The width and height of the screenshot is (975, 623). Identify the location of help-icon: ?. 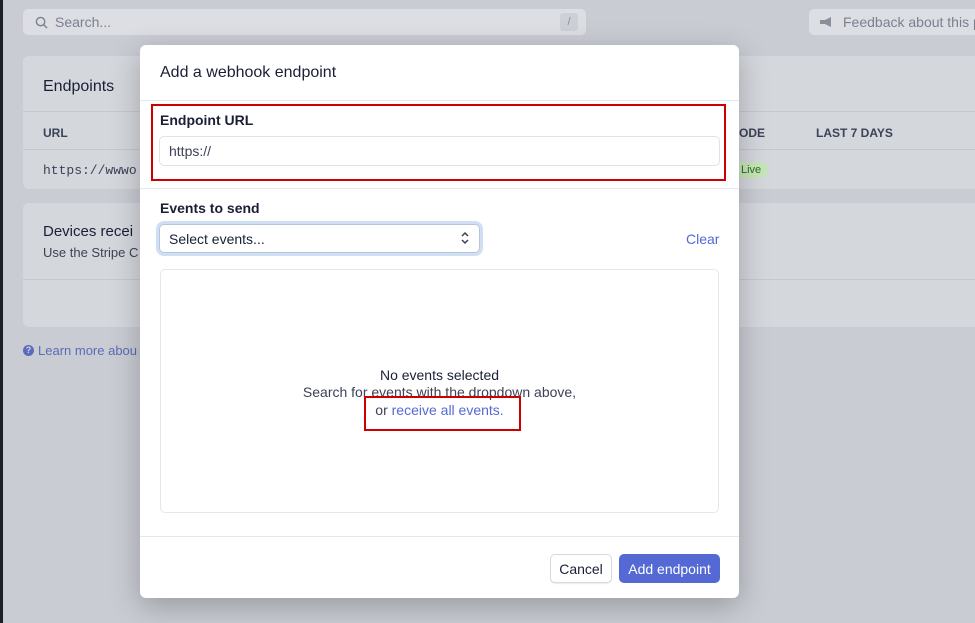
(28, 350).